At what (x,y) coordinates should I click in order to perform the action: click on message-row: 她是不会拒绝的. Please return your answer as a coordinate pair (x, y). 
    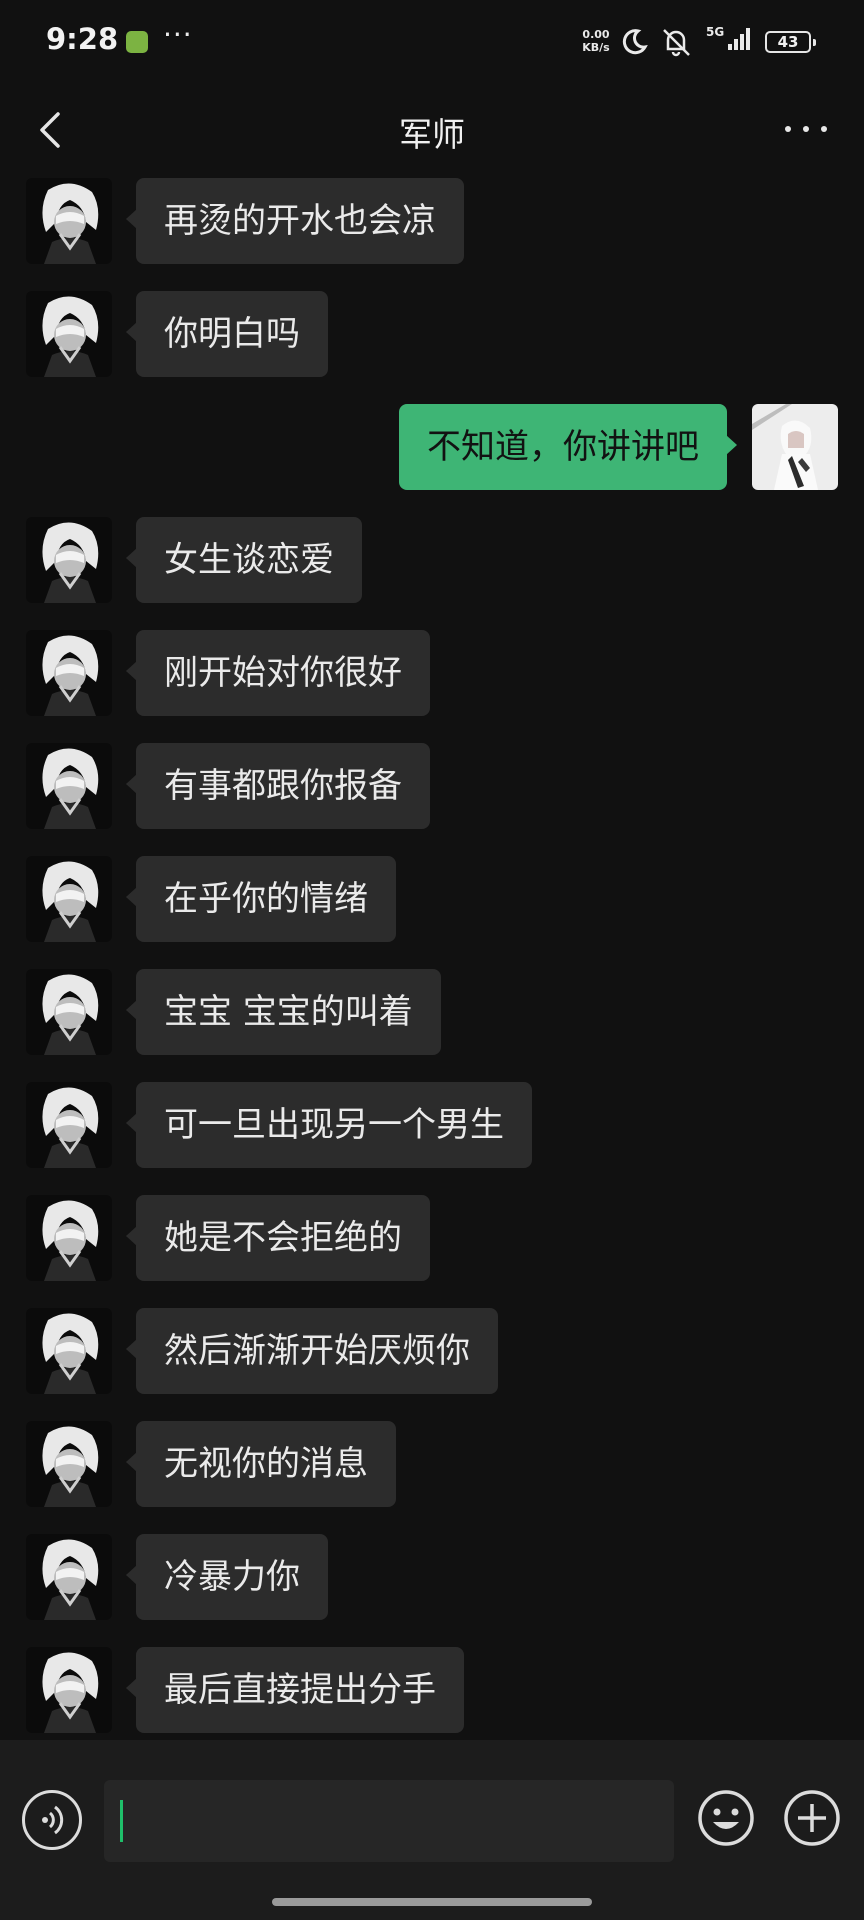
    Looking at the image, I should click on (432, 1238).